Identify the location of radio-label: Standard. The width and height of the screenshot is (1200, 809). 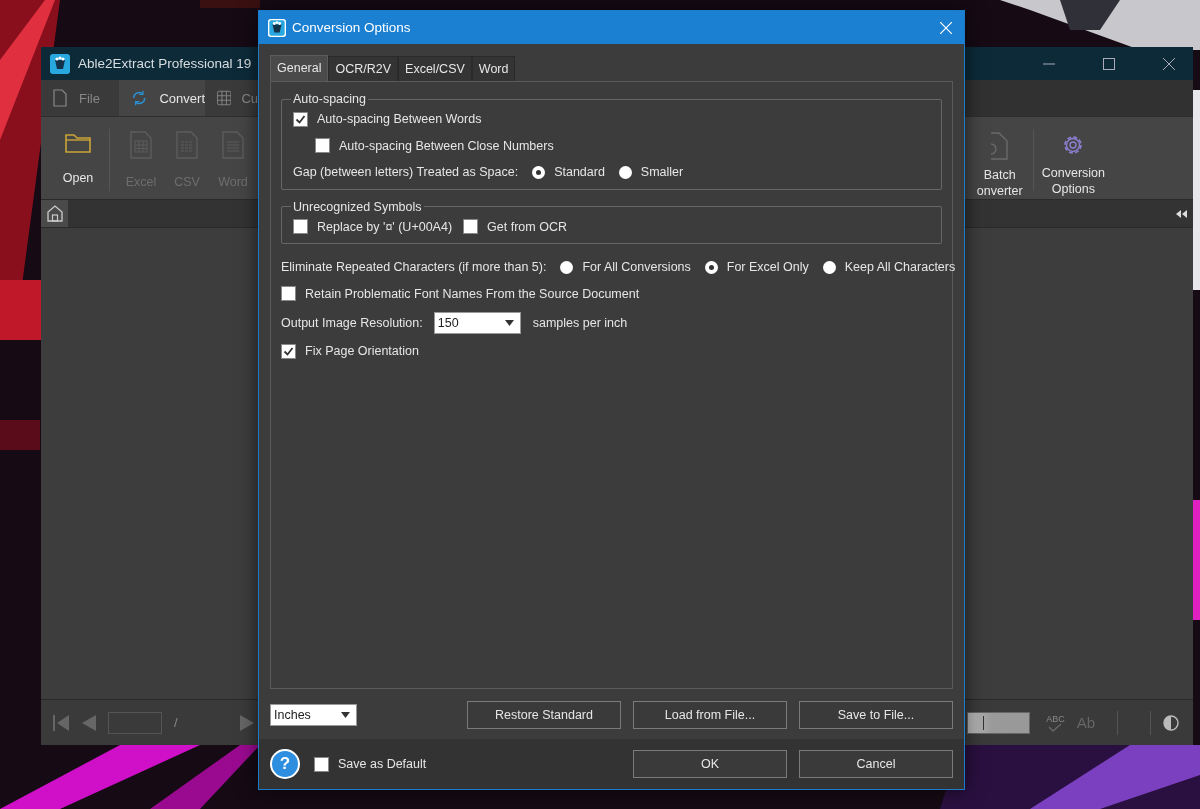
(579, 172).